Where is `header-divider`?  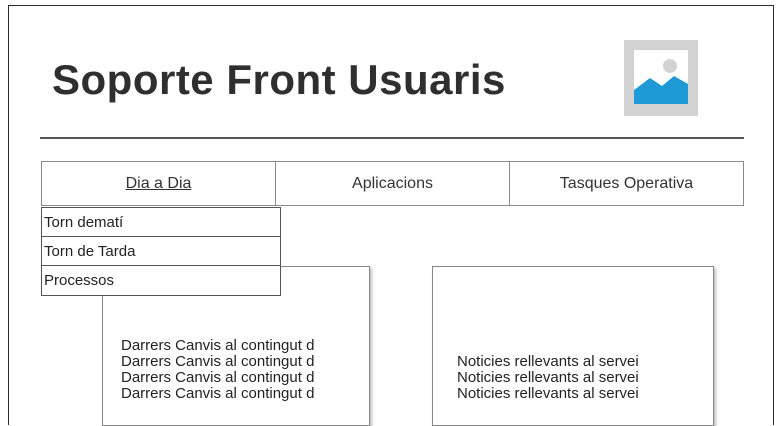
header-divider is located at coordinates (392, 138).